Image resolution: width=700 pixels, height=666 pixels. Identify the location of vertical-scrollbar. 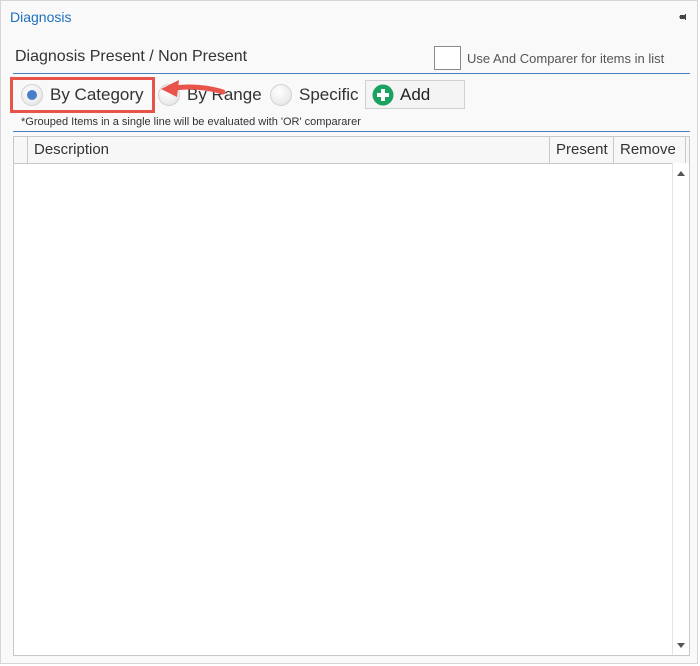
(680, 409).